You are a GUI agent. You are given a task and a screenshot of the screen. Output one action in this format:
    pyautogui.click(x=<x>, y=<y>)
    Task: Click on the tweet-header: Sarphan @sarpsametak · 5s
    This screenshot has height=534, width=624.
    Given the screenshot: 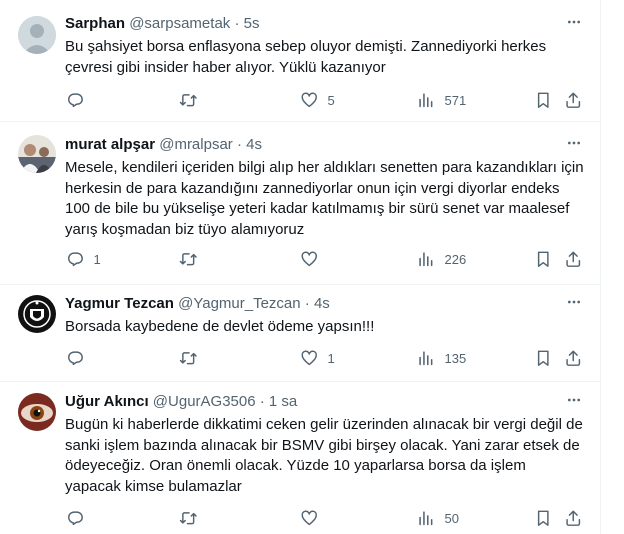 What is the action you would take?
    pyautogui.click(x=324, y=24)
    